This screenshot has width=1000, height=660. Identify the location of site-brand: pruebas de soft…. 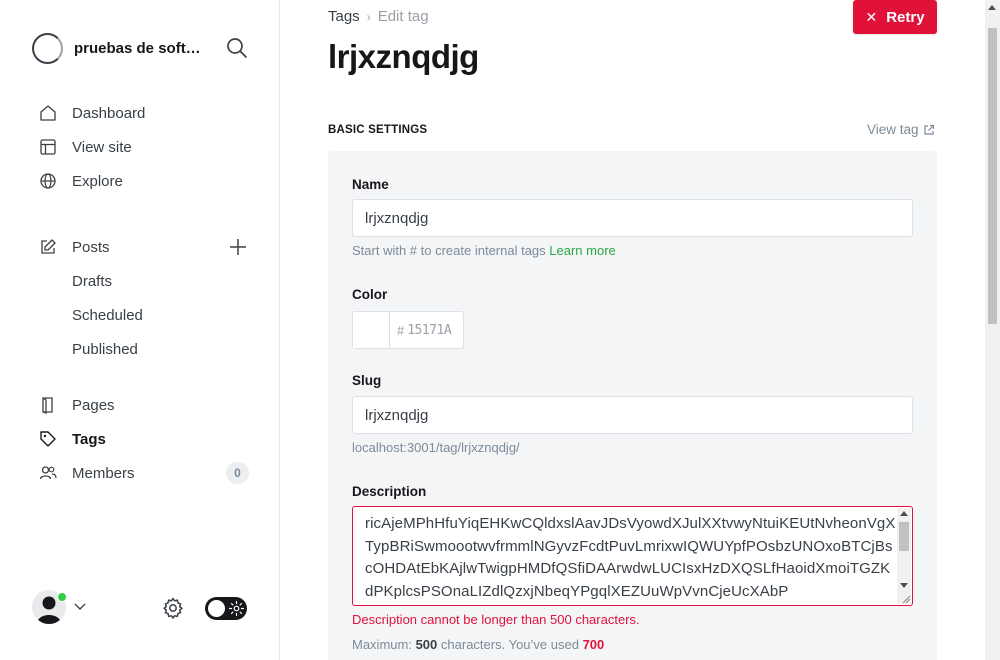
(116, 48).